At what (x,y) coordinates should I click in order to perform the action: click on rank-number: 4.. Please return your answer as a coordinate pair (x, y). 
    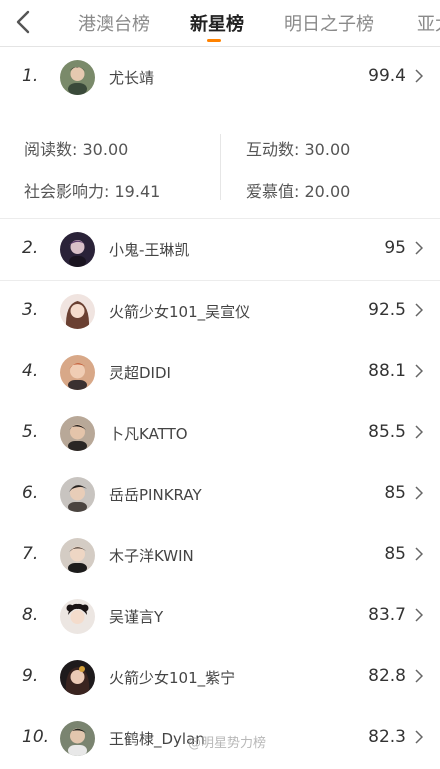
    Looking at the image, I should click on (30, 371).